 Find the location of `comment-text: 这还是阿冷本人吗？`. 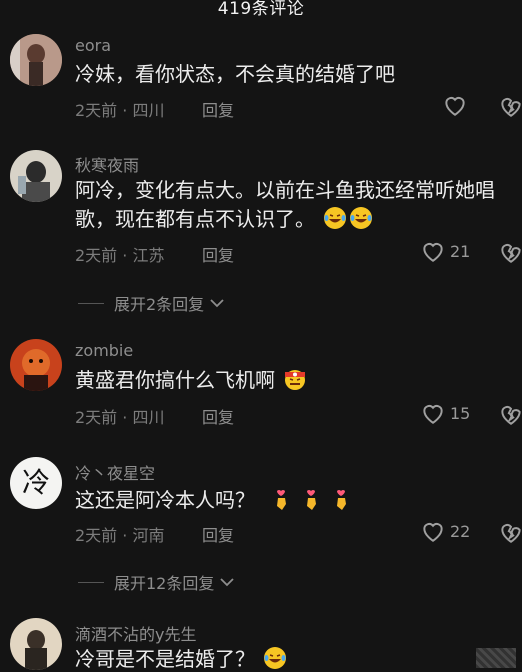

comment-text: 这还是阿冷本人吗？ is located at coordinates (295, 500).